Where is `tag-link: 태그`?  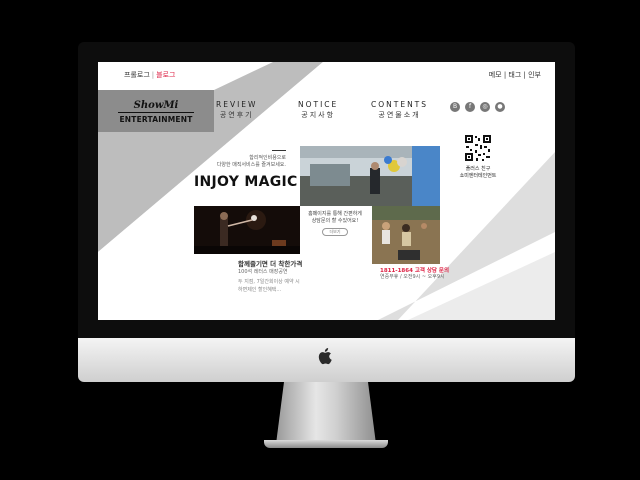 tag-link: 태그 is located at coordinates (514, 75).